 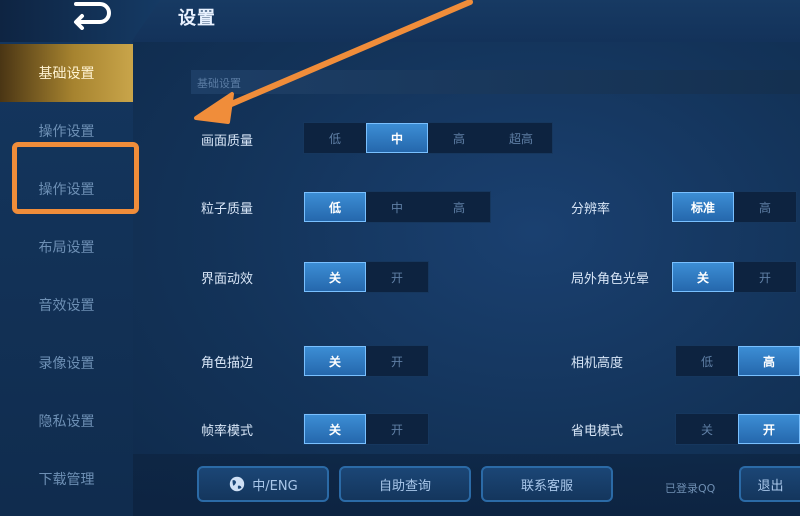 I want to click on picture-quality-selector: 低 中 高 超高, so click(x=428, y=138).